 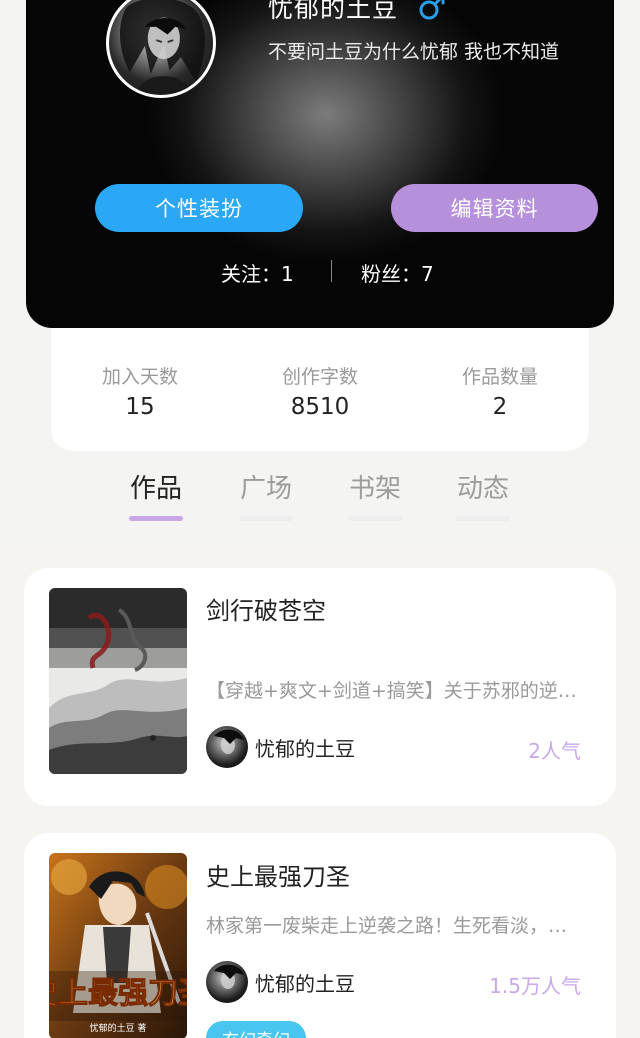 I want to click on stat-label: 加入天数, so click(x=139, y=377).